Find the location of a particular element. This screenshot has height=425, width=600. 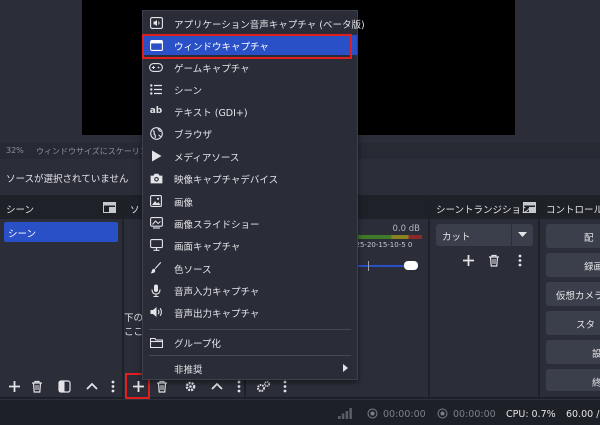

menu-item-globe: ブラウザ is located at coordinates (250, 133).